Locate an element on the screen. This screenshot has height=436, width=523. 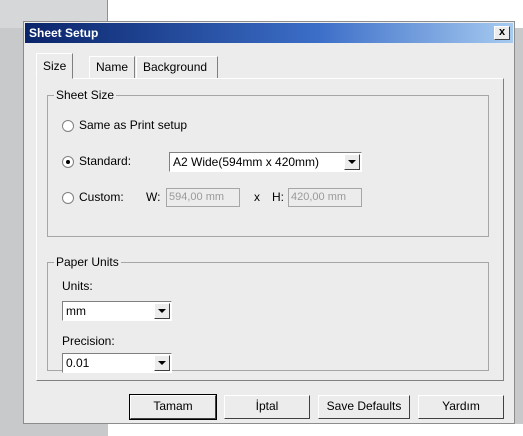
same-as-print-radio is located at coordinates (68, 126).